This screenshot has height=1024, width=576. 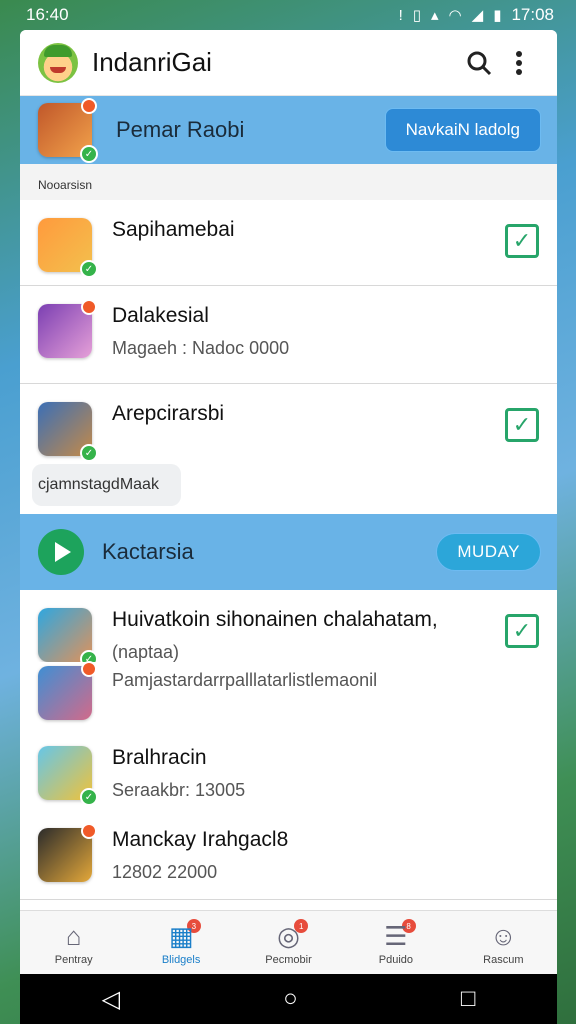 I want to click on kebab-menu-icon, so click(x=519, y=62).